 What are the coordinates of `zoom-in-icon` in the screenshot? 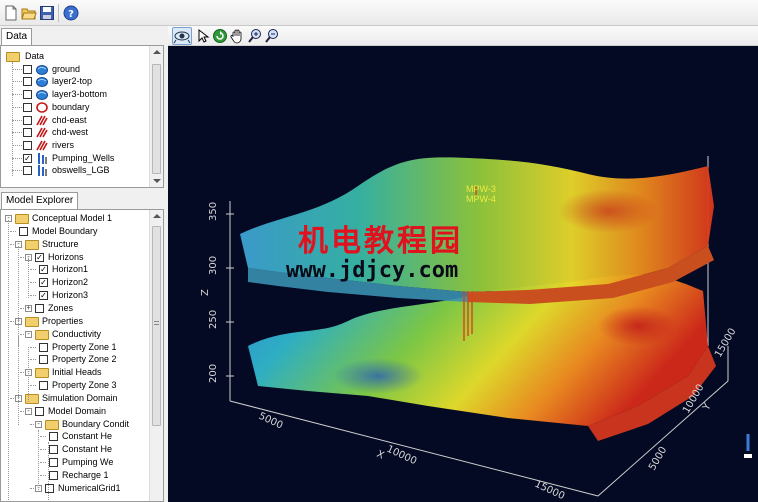 It's located at (255, 36).